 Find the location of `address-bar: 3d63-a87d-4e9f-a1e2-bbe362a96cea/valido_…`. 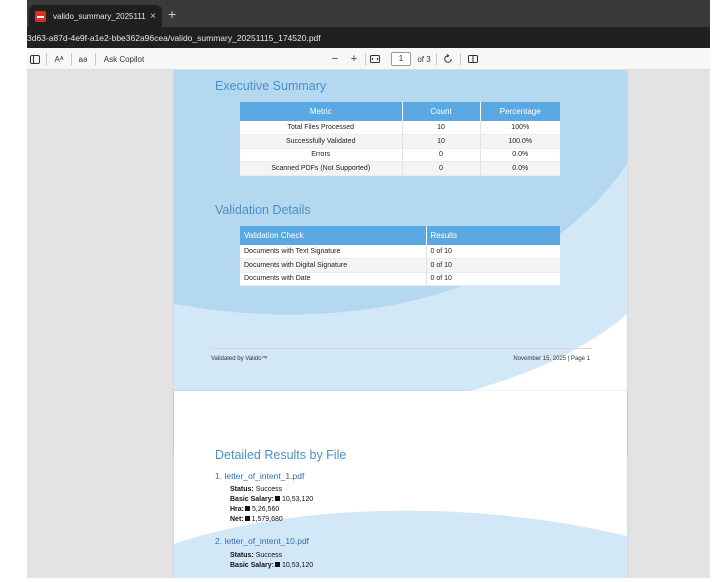

address-bar: 3d63-a87d-4e9f-a1e2-bbe362a96cea/valido_… is located at coordinates (368, 37).